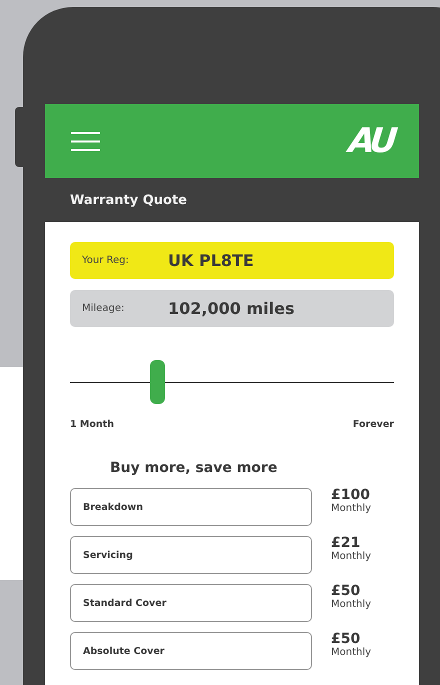 The image size is (440, 685). Describe the element at coordinates (346, 543) in the screenshot. I see `product-price: £21` at that location.